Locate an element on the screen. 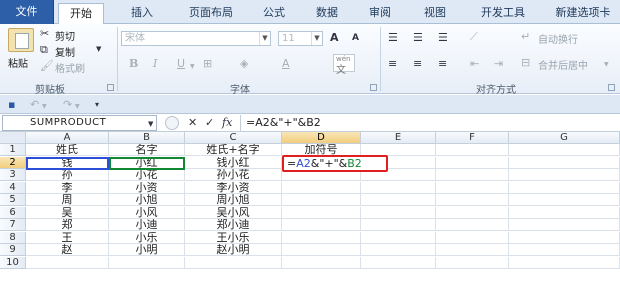 The image size is (620, 289). merge-center-icon: ⊟ is located at coordinates (525, 62).